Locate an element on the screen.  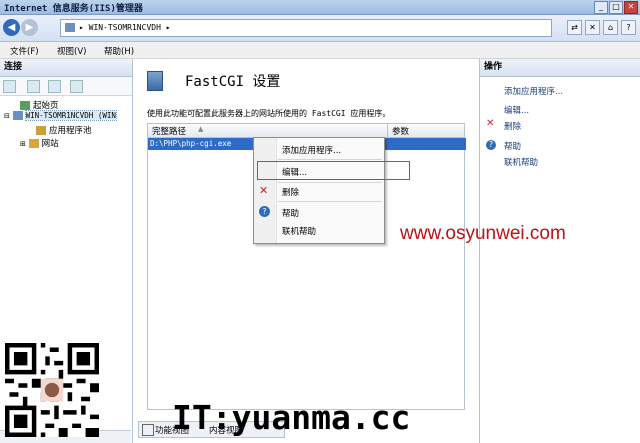
features-view-icon is located at coordinates (148, 430).